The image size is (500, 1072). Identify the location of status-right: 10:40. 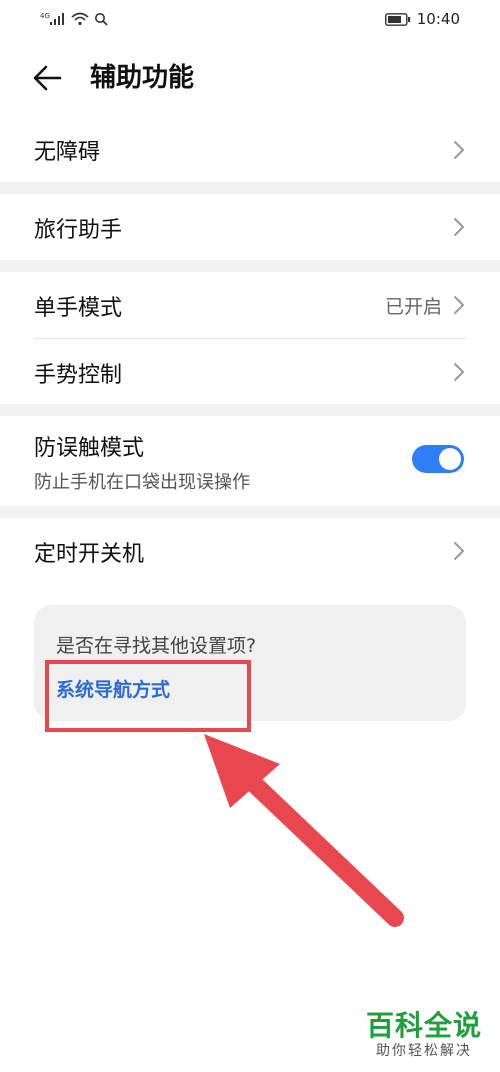
(422, 19).